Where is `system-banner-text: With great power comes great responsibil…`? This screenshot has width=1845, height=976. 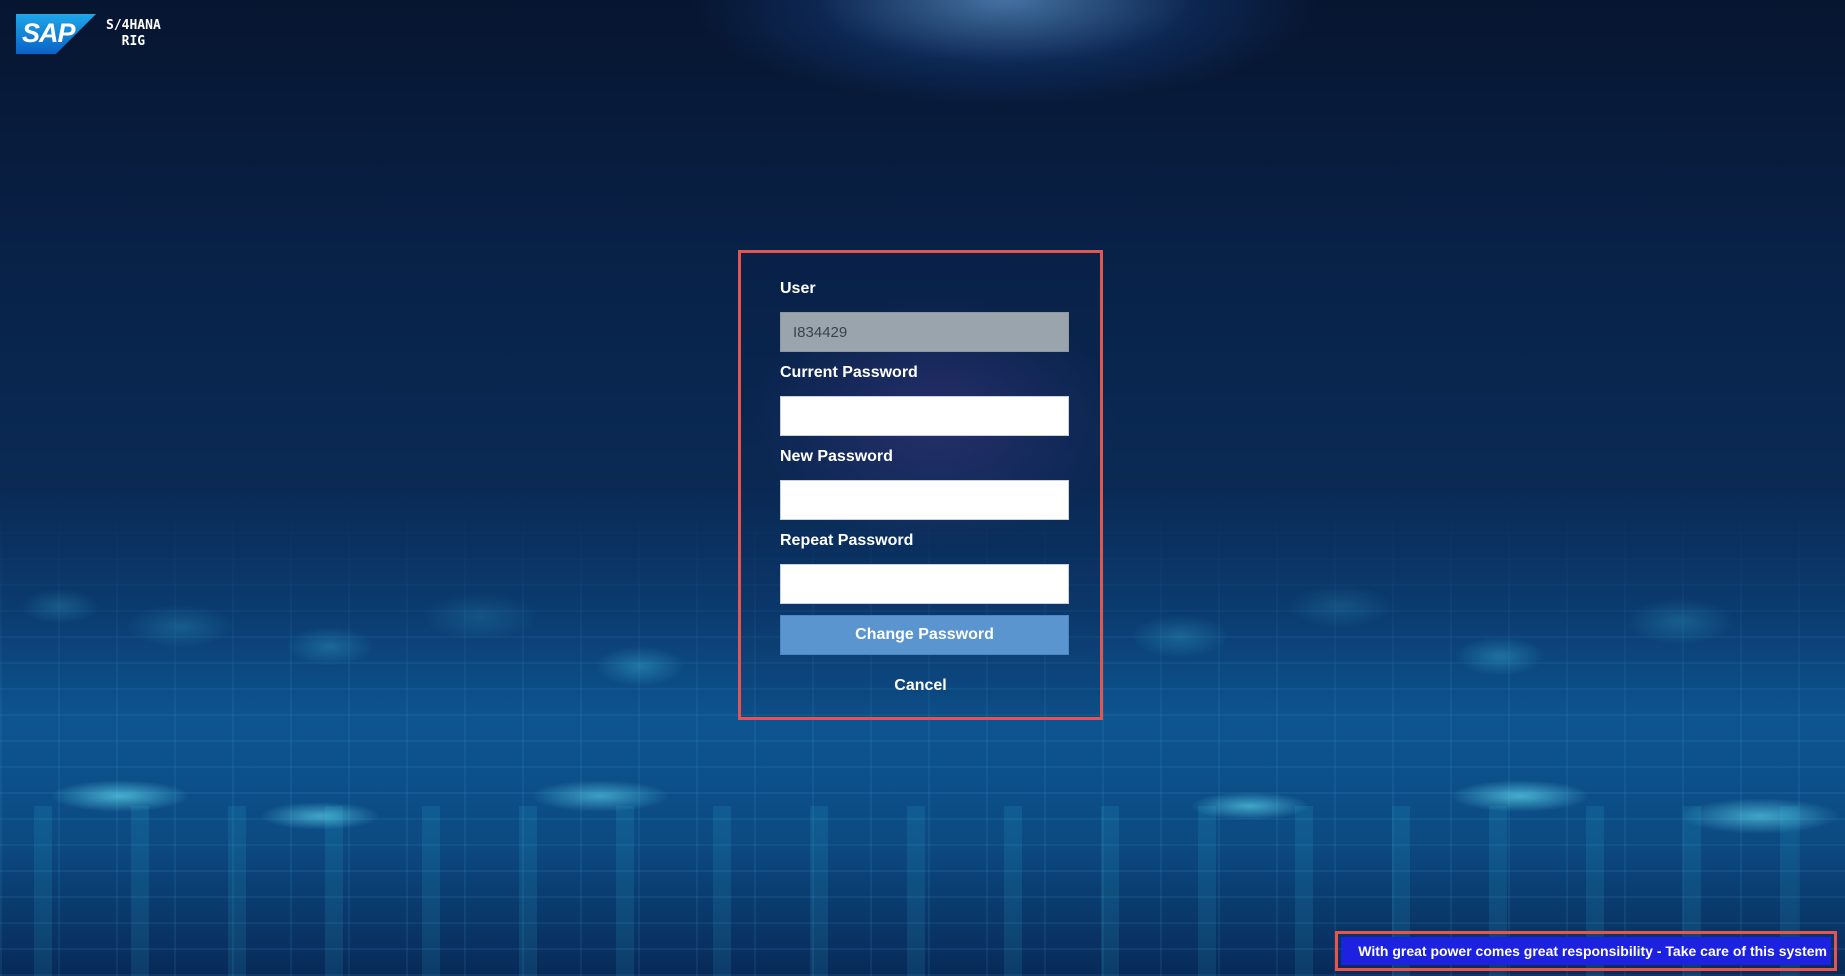
system-banner-text: With great power comes great responsibil… is located at coordinates (1586, 951).